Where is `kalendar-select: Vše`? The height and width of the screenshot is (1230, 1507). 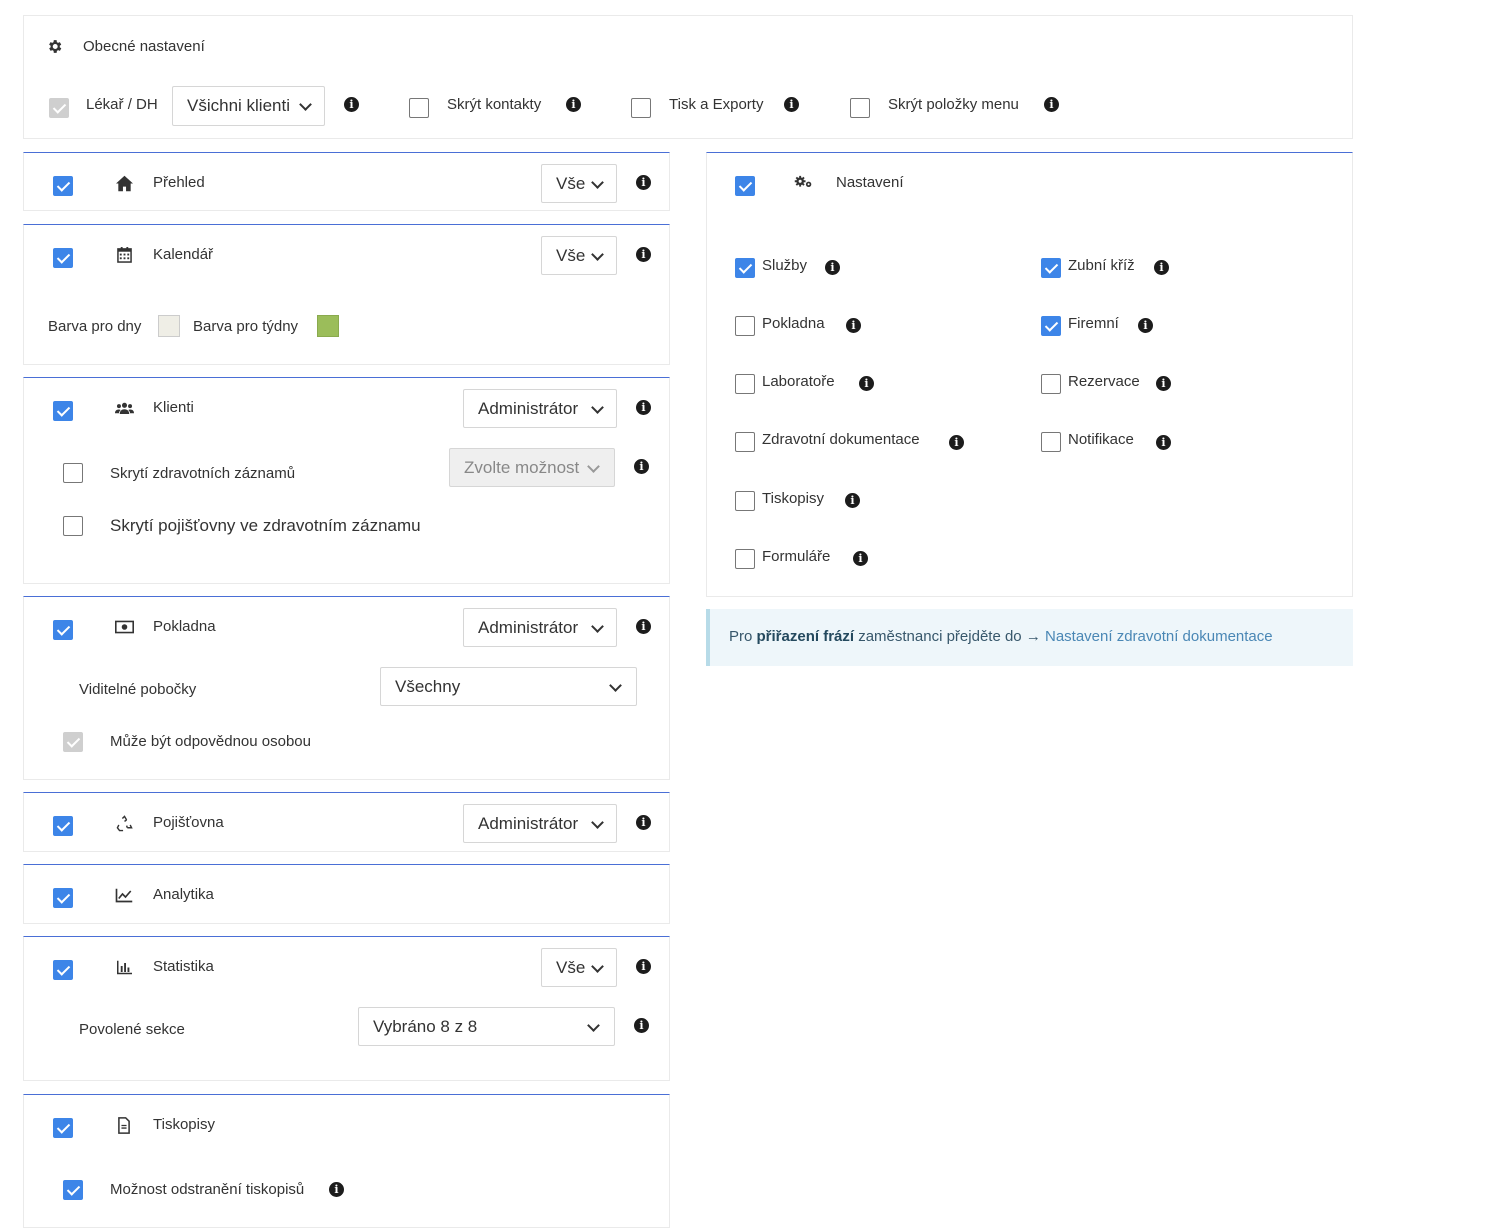
kalendar-select: Vše is located at coordinates (579, 255).